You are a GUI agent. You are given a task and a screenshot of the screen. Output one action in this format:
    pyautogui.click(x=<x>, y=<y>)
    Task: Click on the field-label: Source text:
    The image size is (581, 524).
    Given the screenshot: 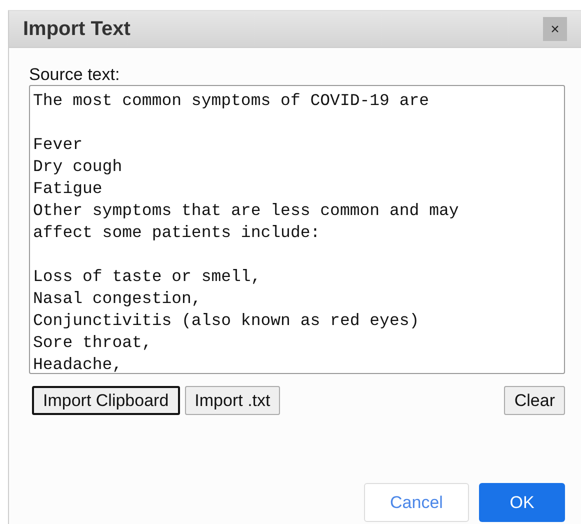 What is the action you would take?
    pyautogui.click(x=75, y=75)
    